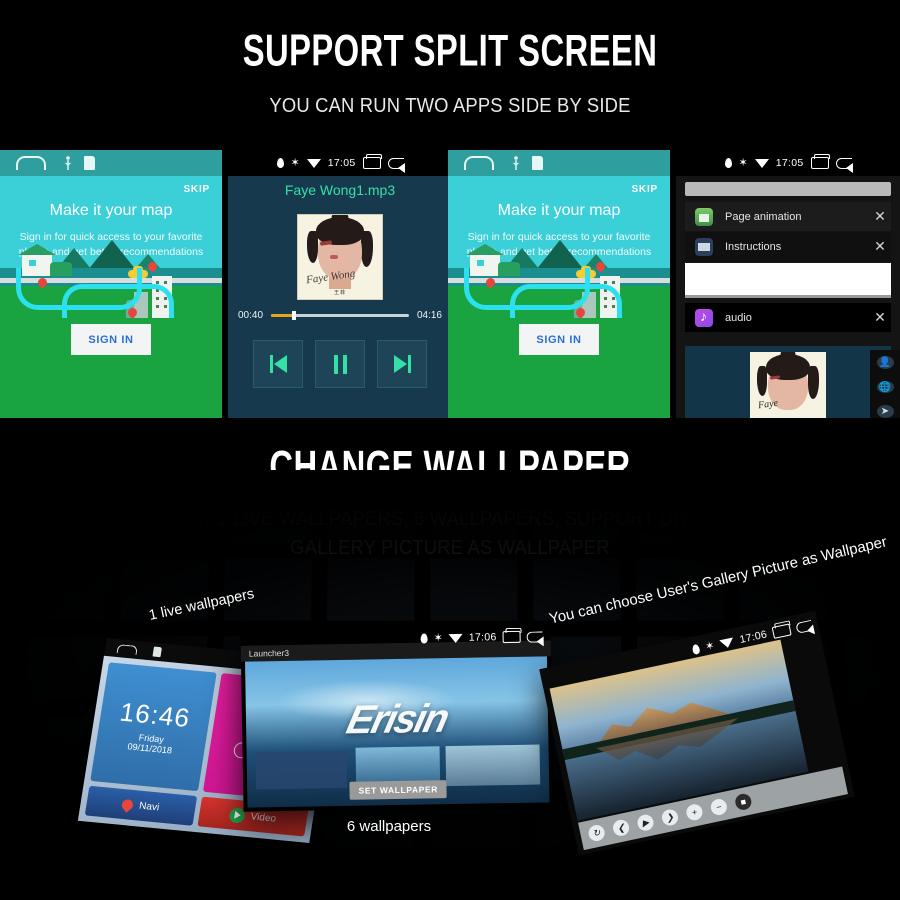 Image resolution: width=900 pixels, height=900 pixels. I want to click on progress-row: 00:40 04:16, so click(340, 315).